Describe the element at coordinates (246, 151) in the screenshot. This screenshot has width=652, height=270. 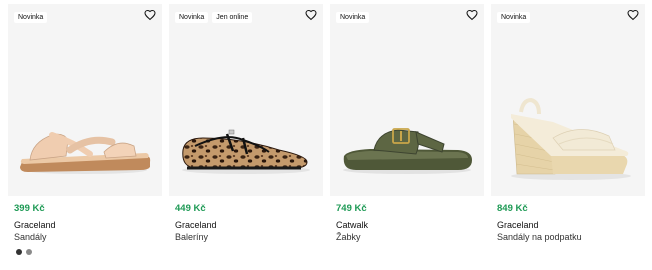
I see `product-image-leopard-ballerina` at that location.